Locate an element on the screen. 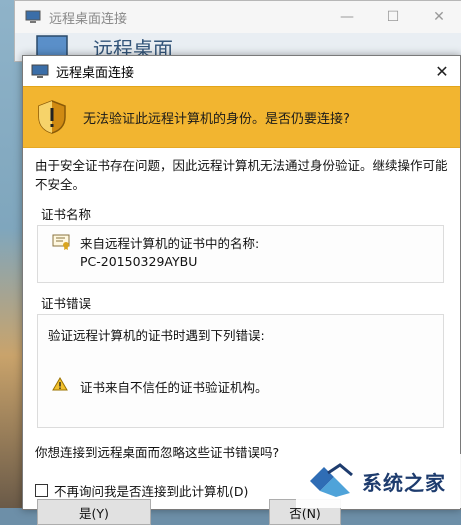 This screenshot has width=461, height=525. dont-ask-label: 不再询问我是否连接到此计算机(D) is located at coordinates (151, 490).